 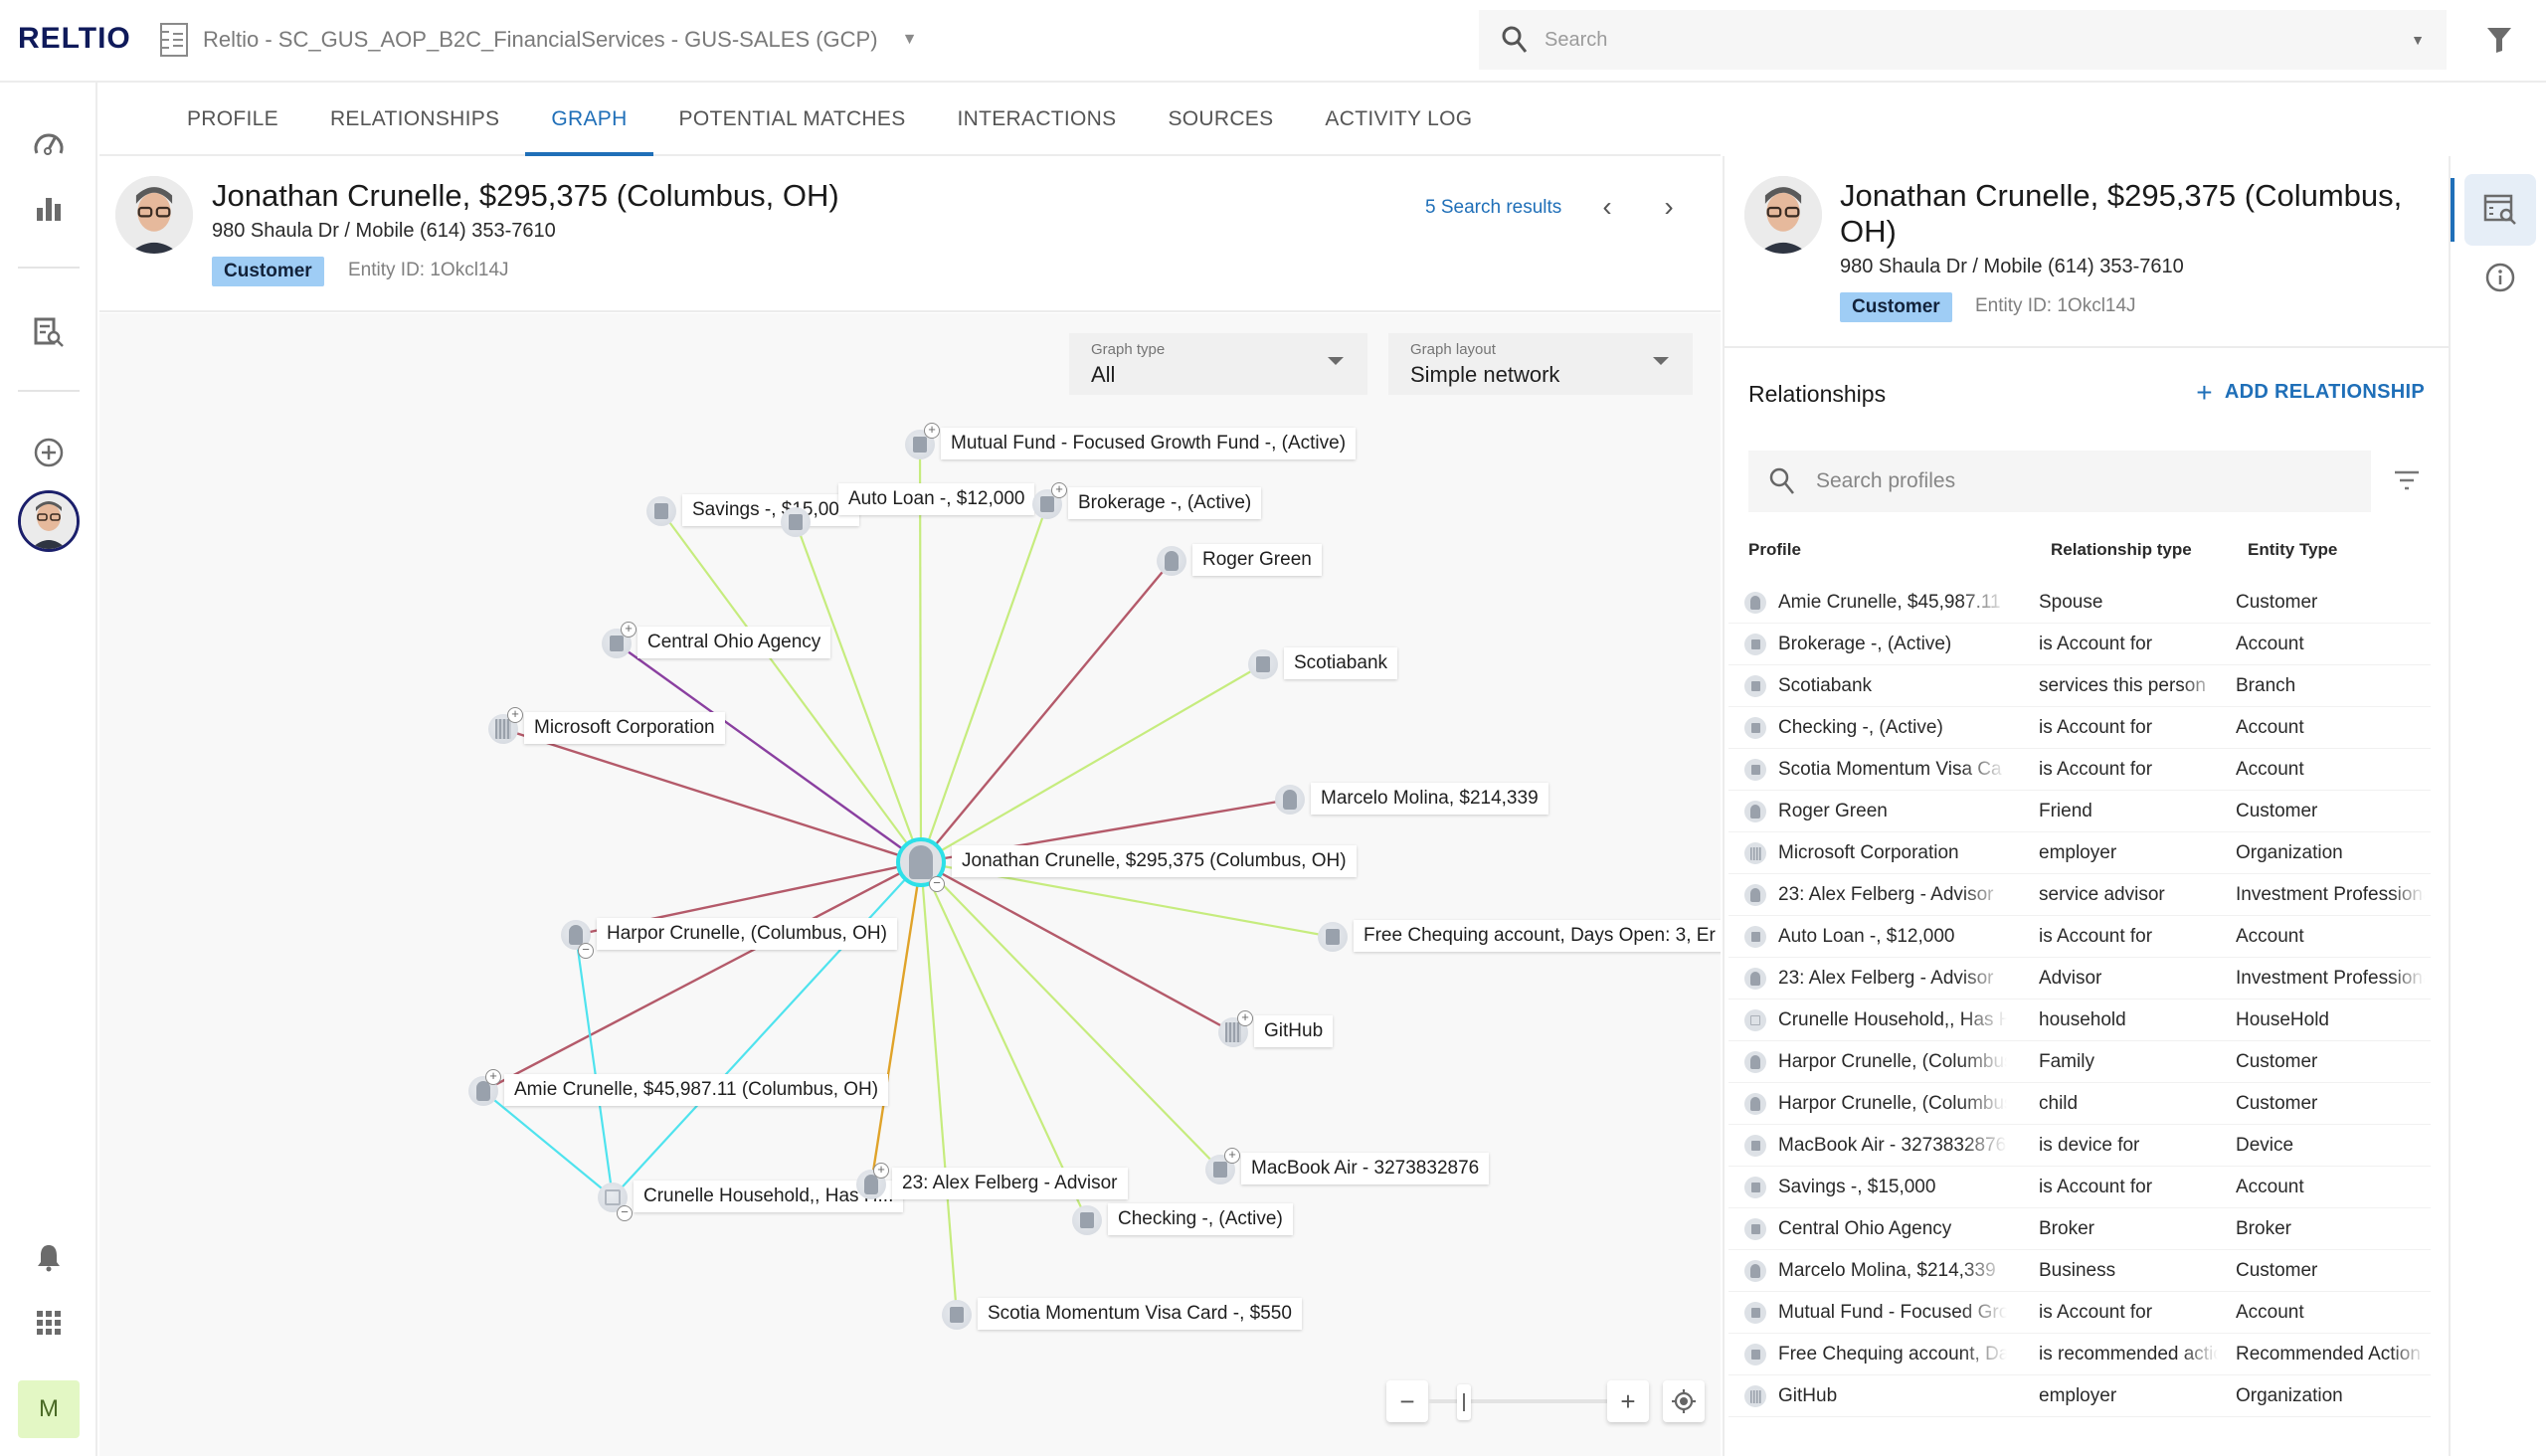 What do you see at coordinates (1333, 937) in the screenshot?
I see `graph-node-freecheq` at bounding box center [1333, 937].